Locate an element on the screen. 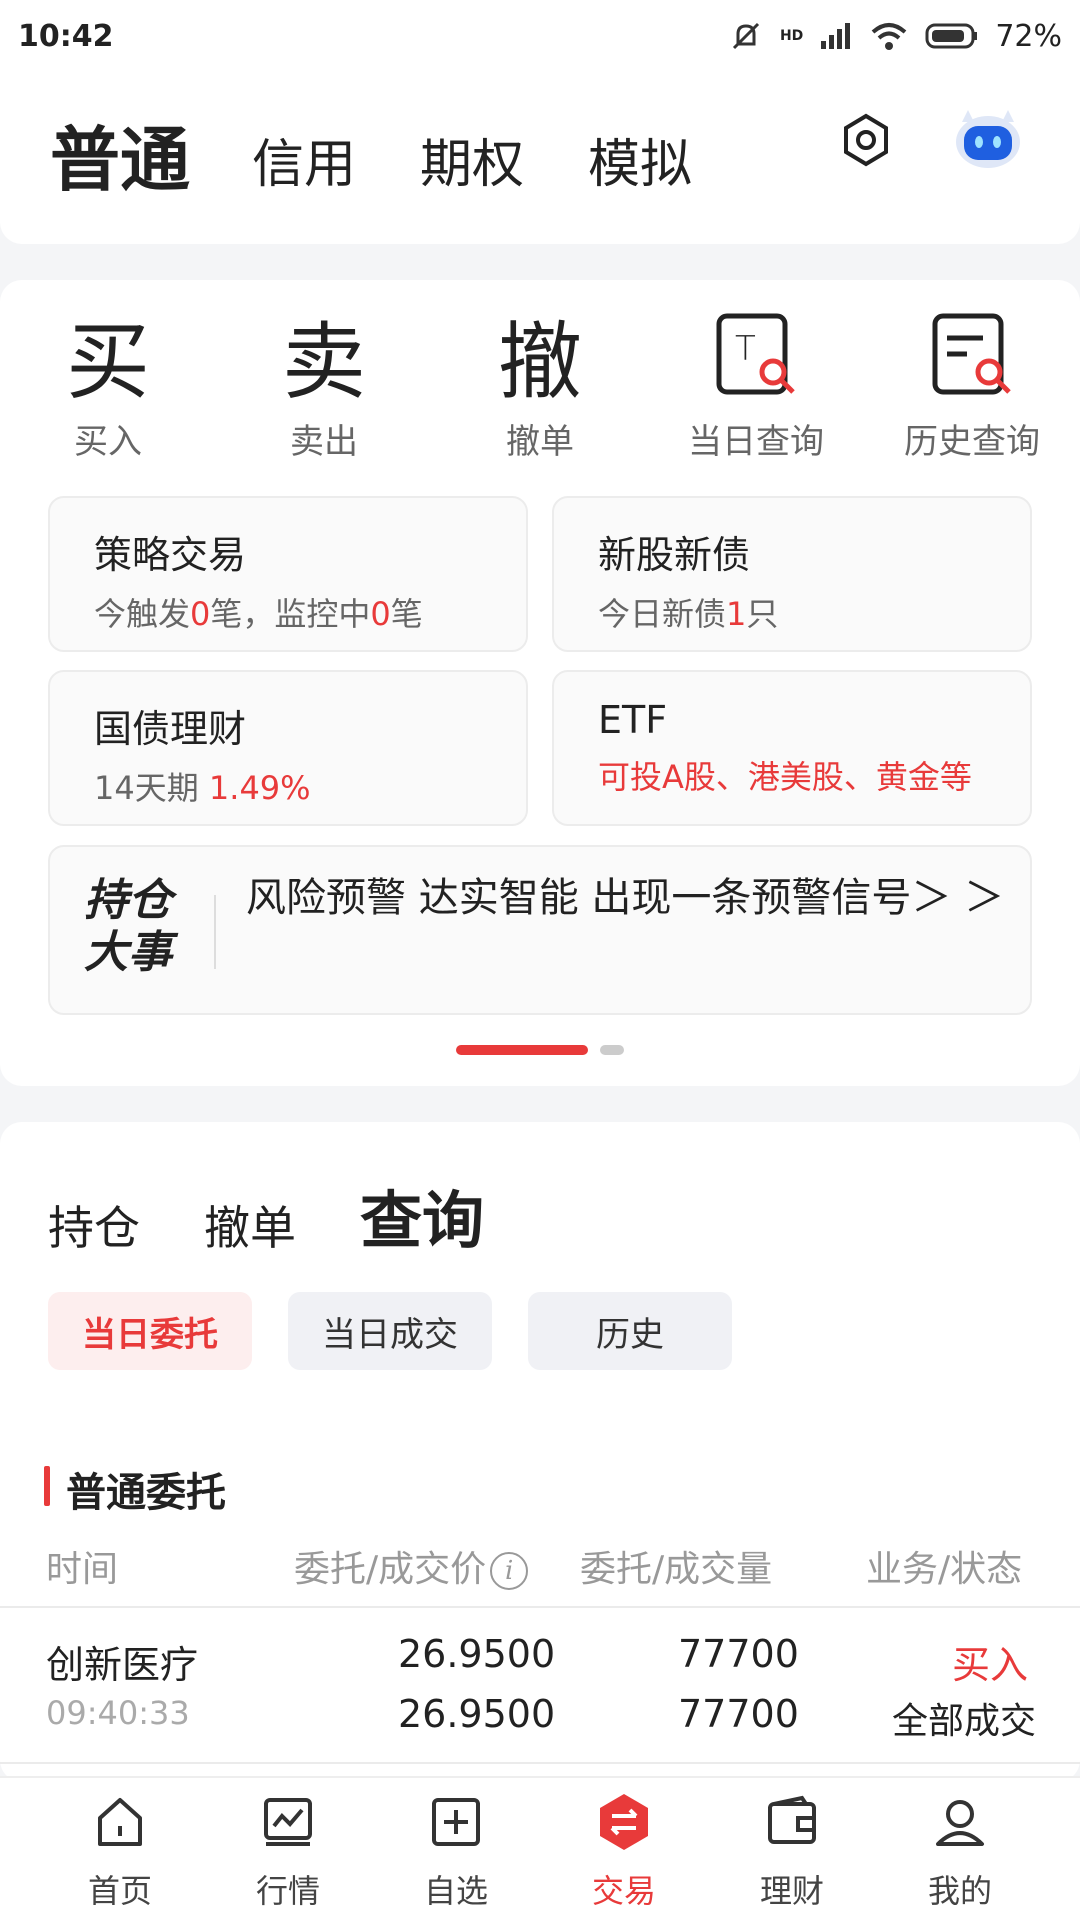 This screenshot has width=1080, height=1920. trade-icon is located at coordinates (624, 1822).